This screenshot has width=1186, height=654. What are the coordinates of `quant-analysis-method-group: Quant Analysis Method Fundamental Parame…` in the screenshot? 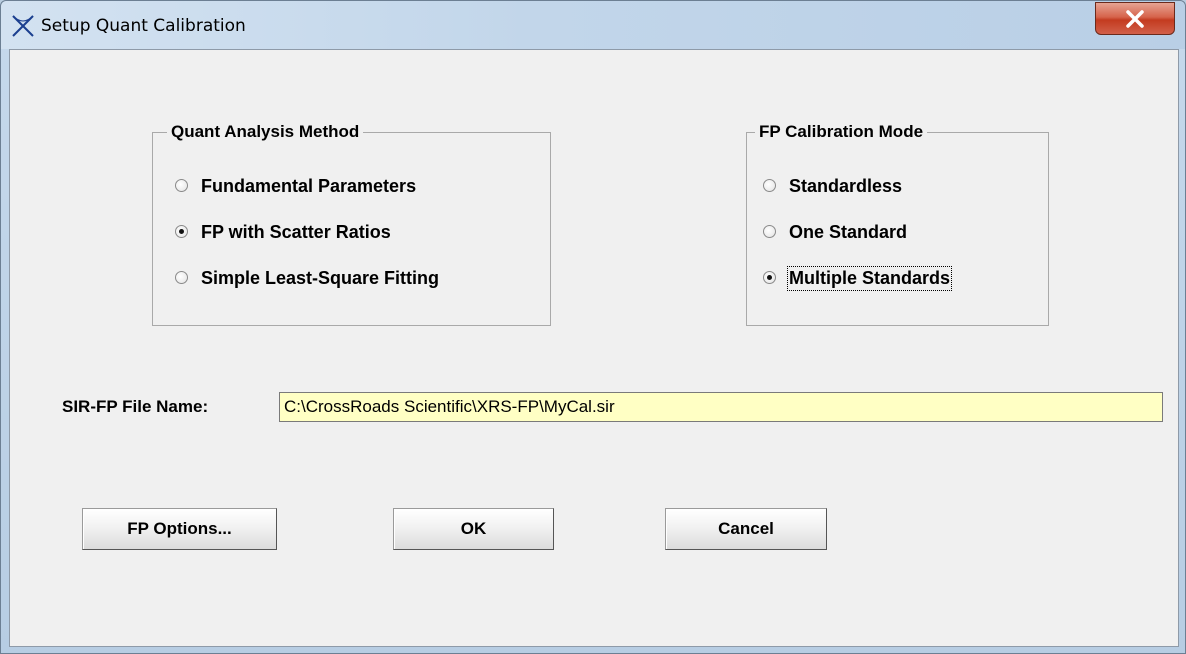 It's located at (351, 224).